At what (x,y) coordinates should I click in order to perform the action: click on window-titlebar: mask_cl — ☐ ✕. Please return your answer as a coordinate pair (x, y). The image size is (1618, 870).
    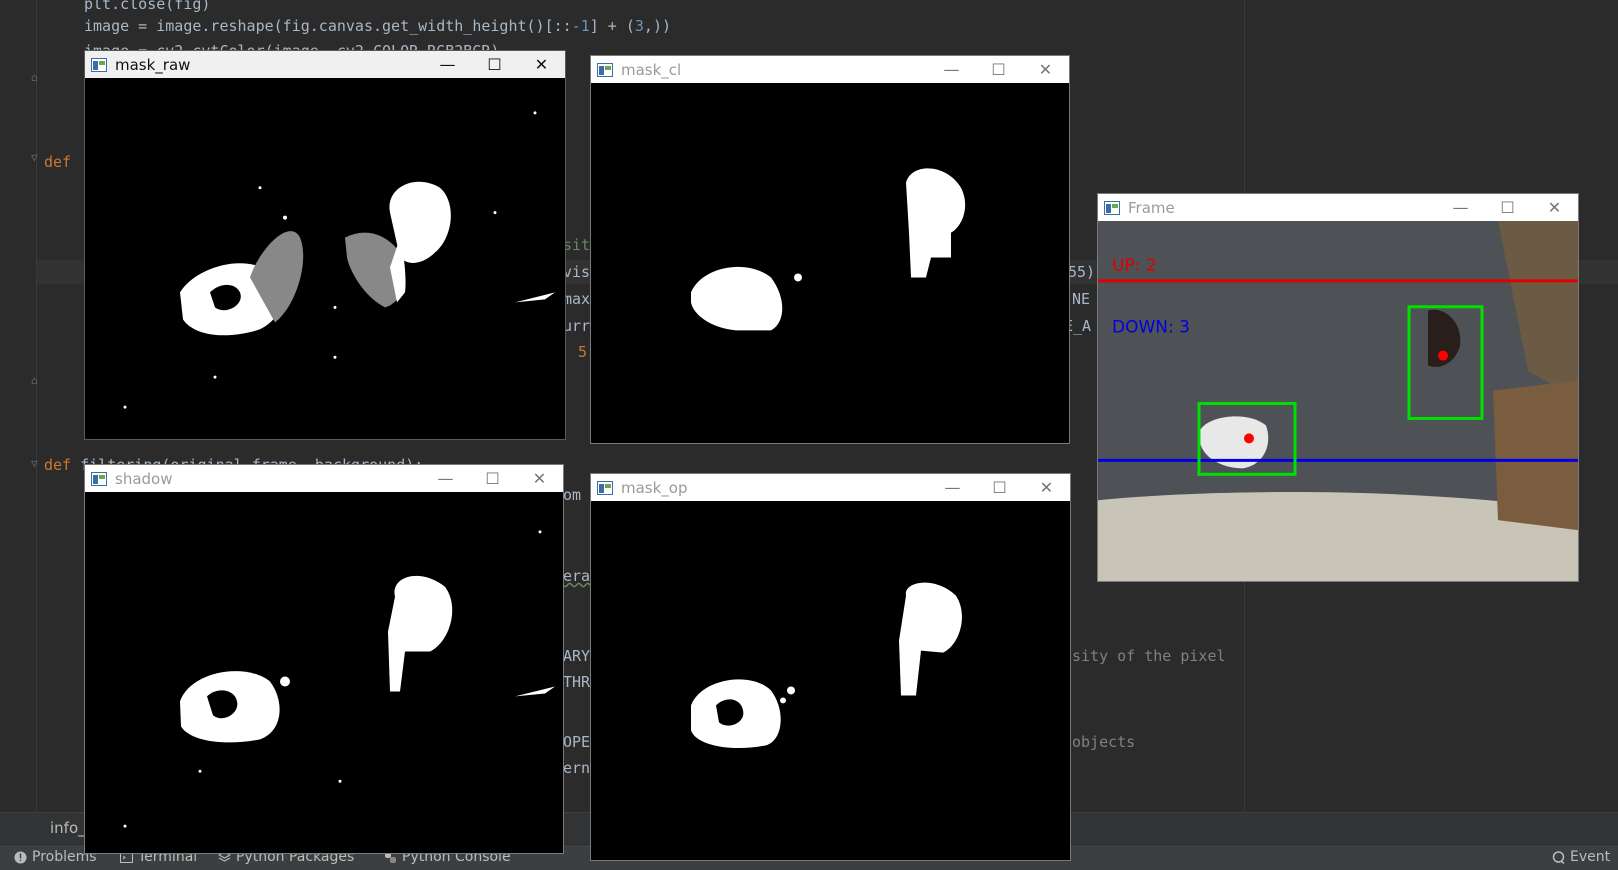
    Looking at the image, I should click on (830, 69).